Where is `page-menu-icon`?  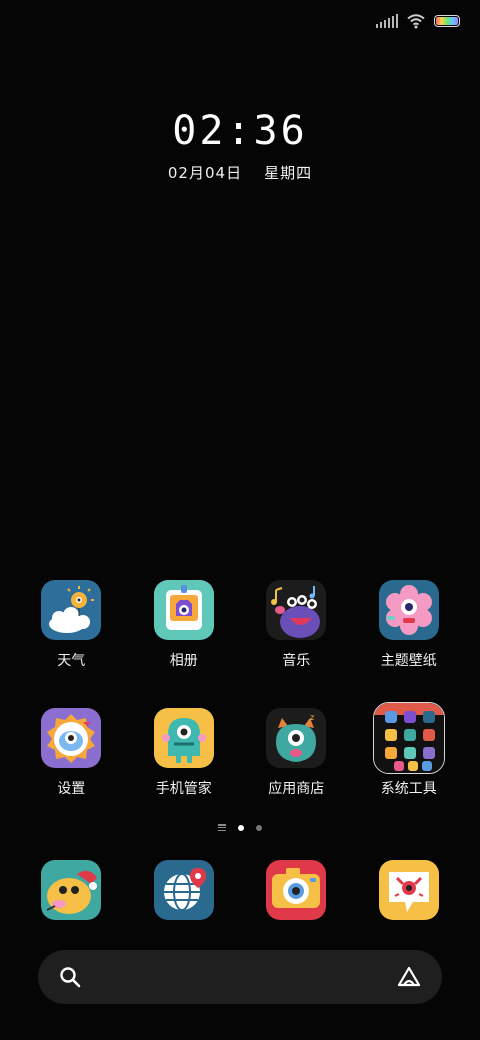 page-menu-icon is located at coordinates (222, 827).